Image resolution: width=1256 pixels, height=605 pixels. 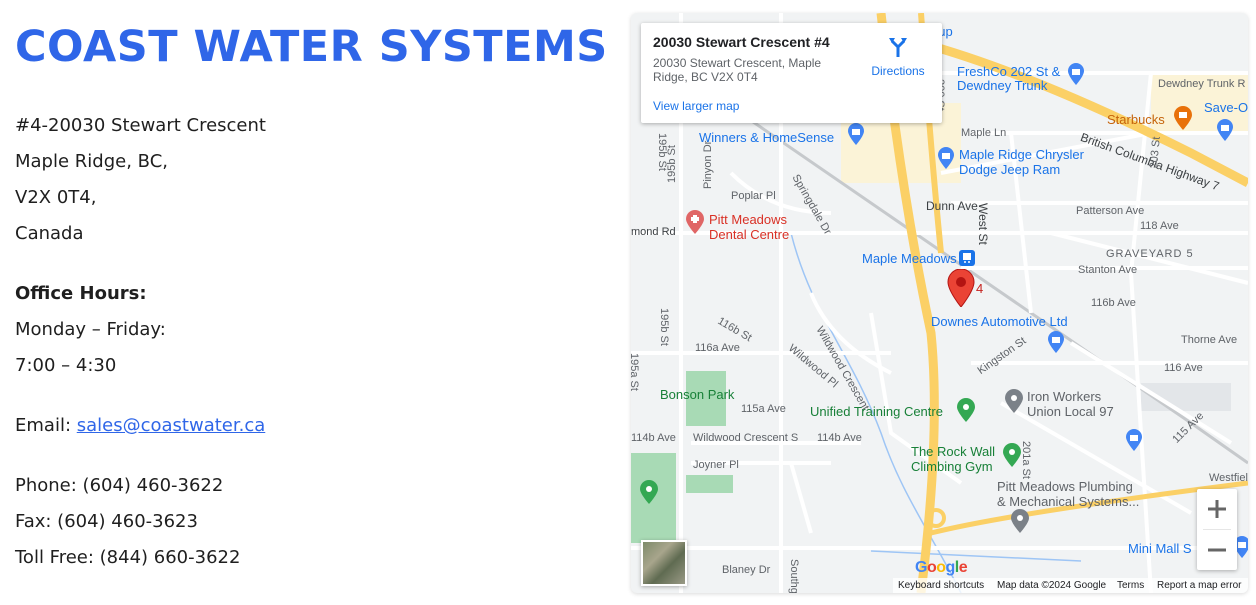 I want to click on poi-ironworkers: Iron Workers Union Local 97, so click(x=1070, y=404).